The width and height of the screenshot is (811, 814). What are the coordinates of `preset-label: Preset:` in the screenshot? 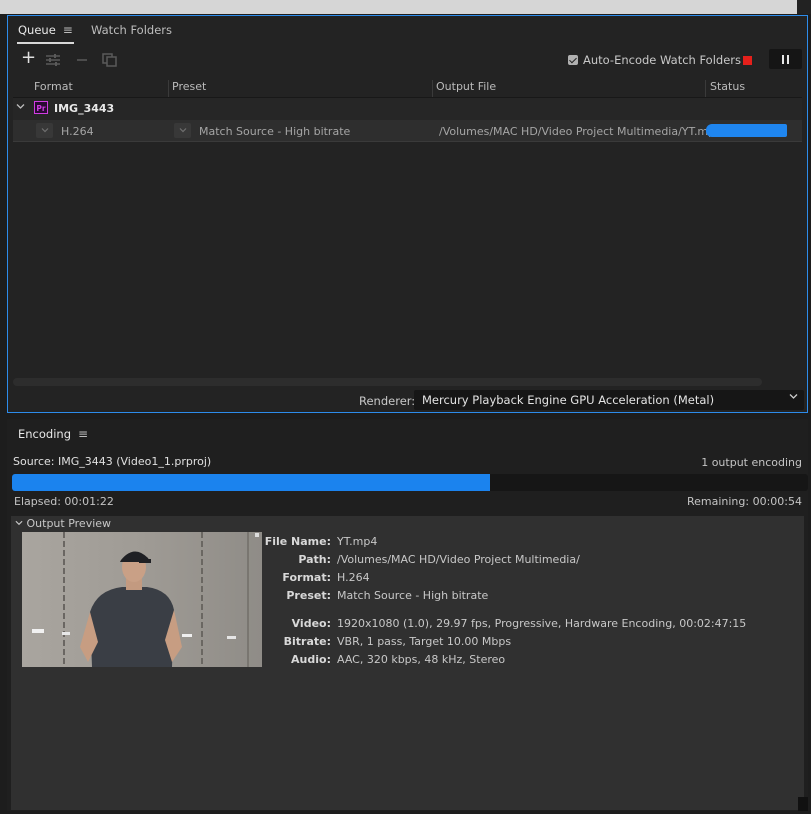 It's located at (308, 595).